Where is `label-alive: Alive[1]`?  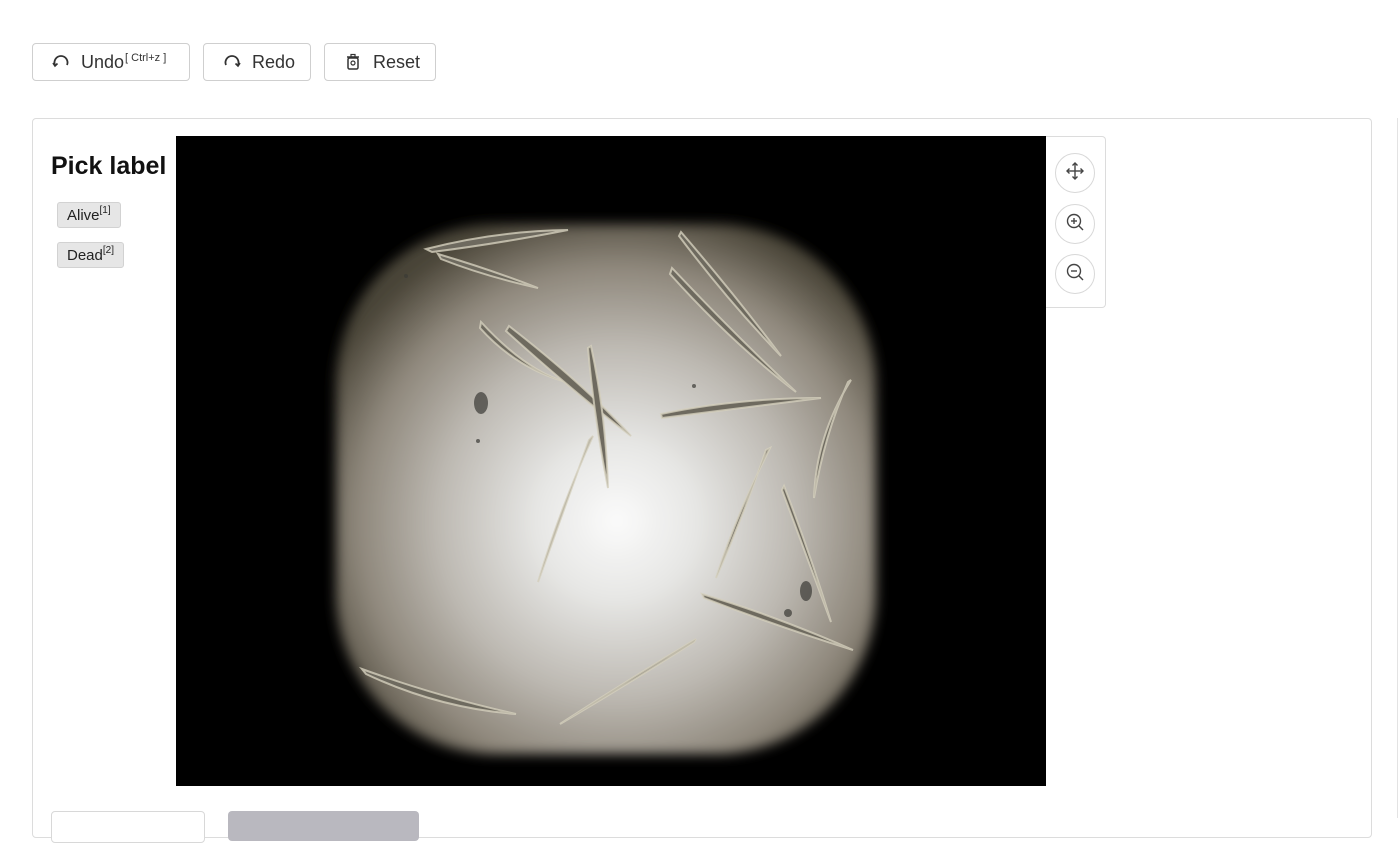 label-alive: Alive[1] is located at coordinates (89, 215).